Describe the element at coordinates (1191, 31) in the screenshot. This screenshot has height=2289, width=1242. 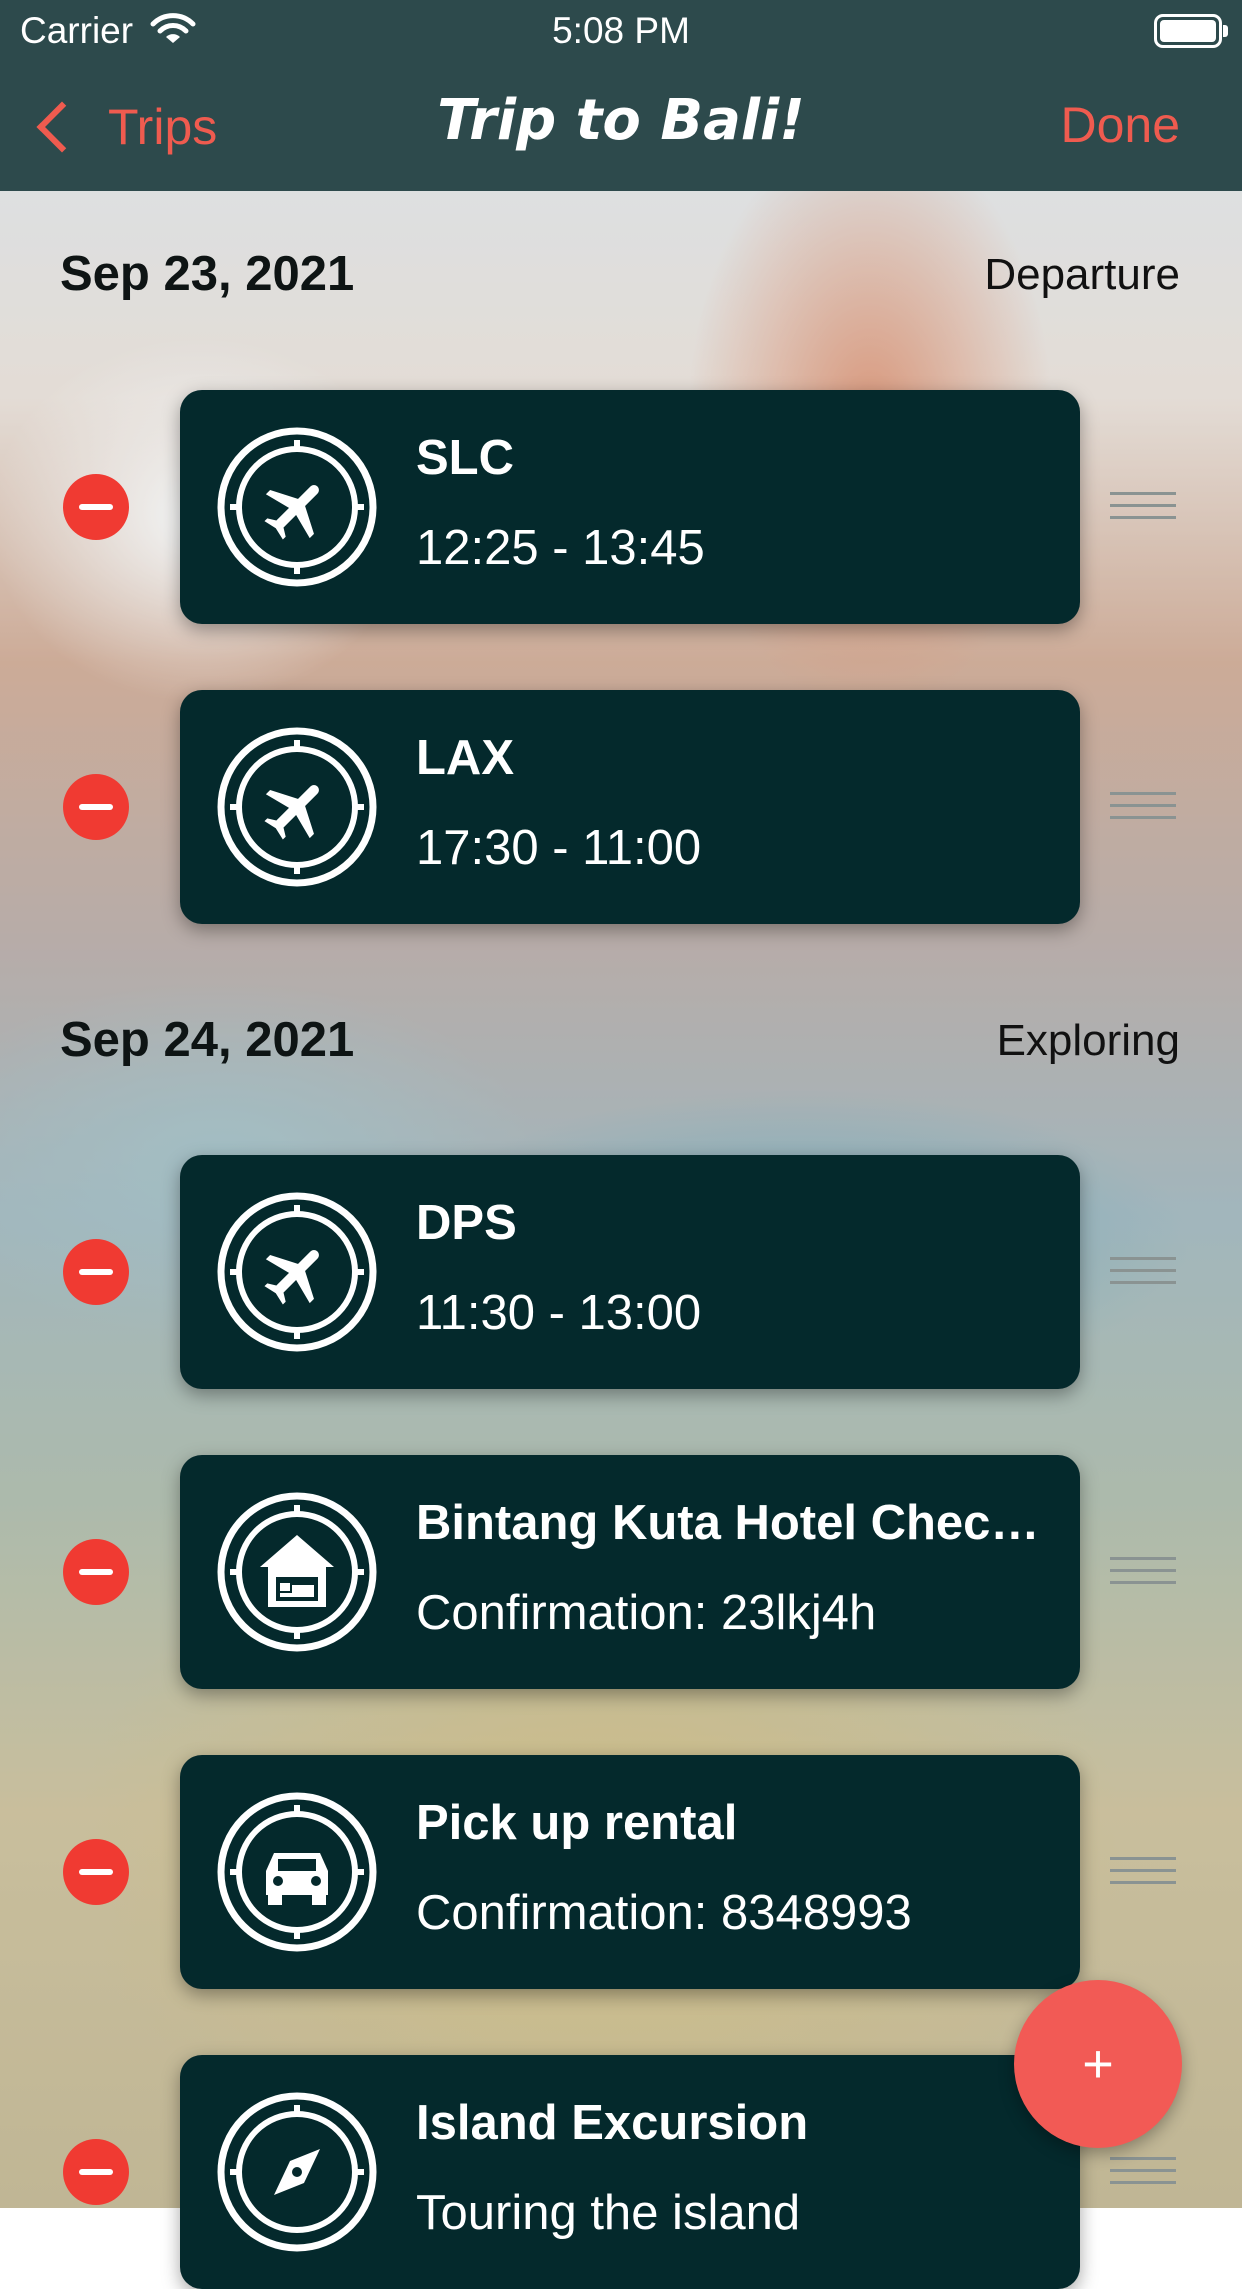
I see `battery-icon` at that location.